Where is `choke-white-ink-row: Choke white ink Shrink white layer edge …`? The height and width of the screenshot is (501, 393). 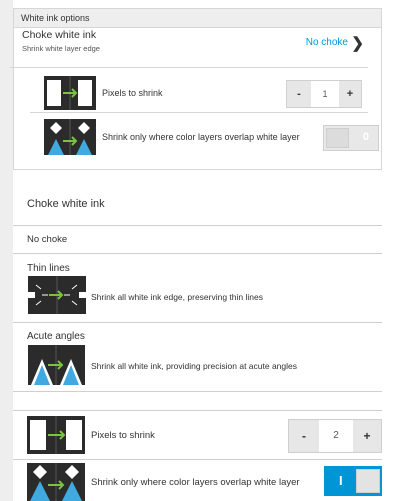
choke-white-ink-row: Choke white ink Shrink white layer edge … is located at coordinates (189, 46).